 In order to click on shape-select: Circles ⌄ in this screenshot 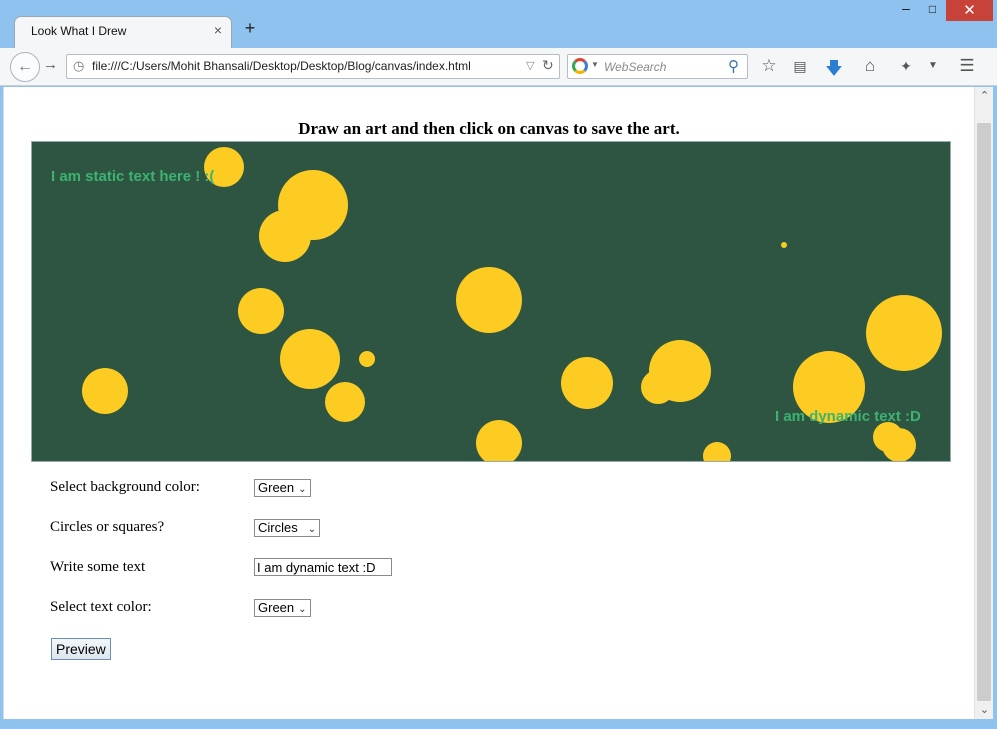, I will do `click(287, 528)`.